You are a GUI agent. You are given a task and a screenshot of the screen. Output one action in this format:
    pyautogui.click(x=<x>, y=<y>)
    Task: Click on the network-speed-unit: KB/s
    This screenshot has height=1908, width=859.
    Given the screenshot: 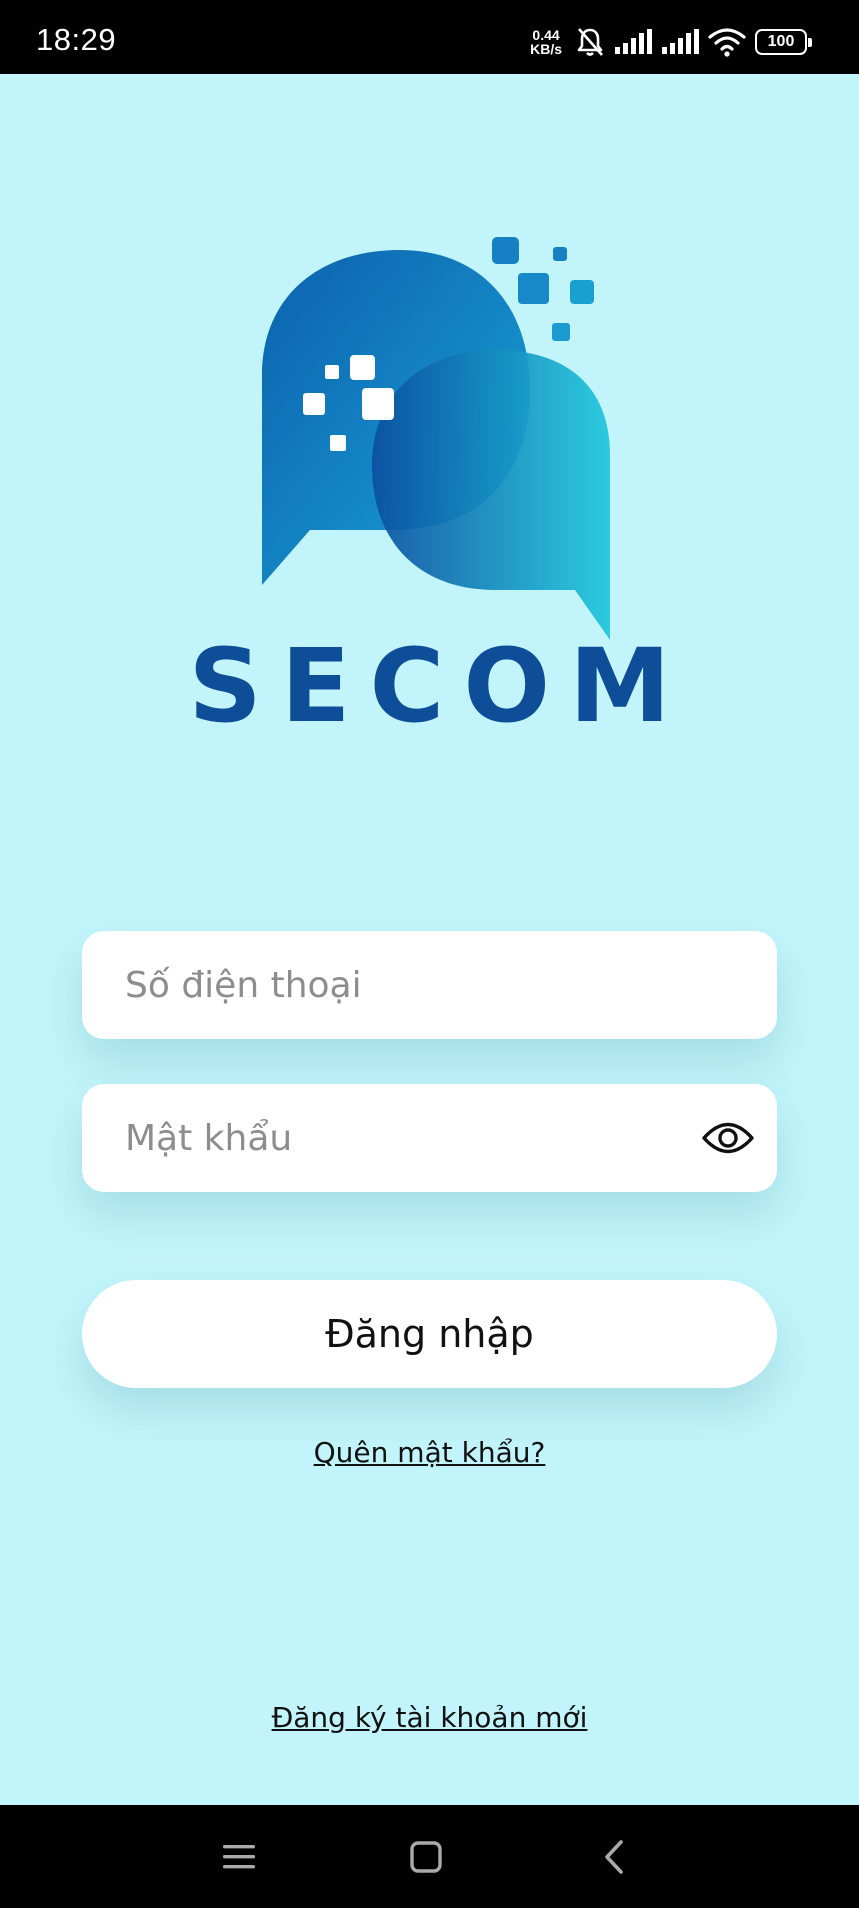 What is the action you would take?
    pyautogui.click(x=546, y=49)
    